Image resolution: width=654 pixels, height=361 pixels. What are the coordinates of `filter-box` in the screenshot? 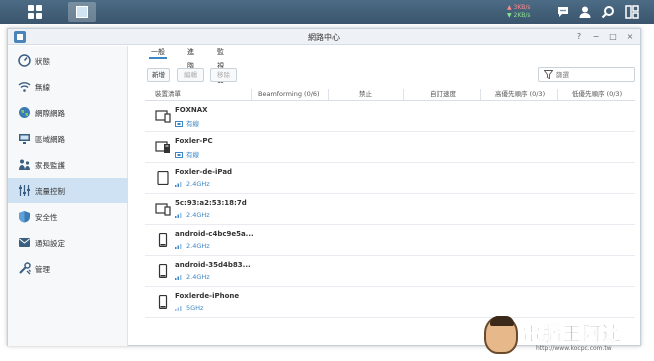 It's located at (586, 74).